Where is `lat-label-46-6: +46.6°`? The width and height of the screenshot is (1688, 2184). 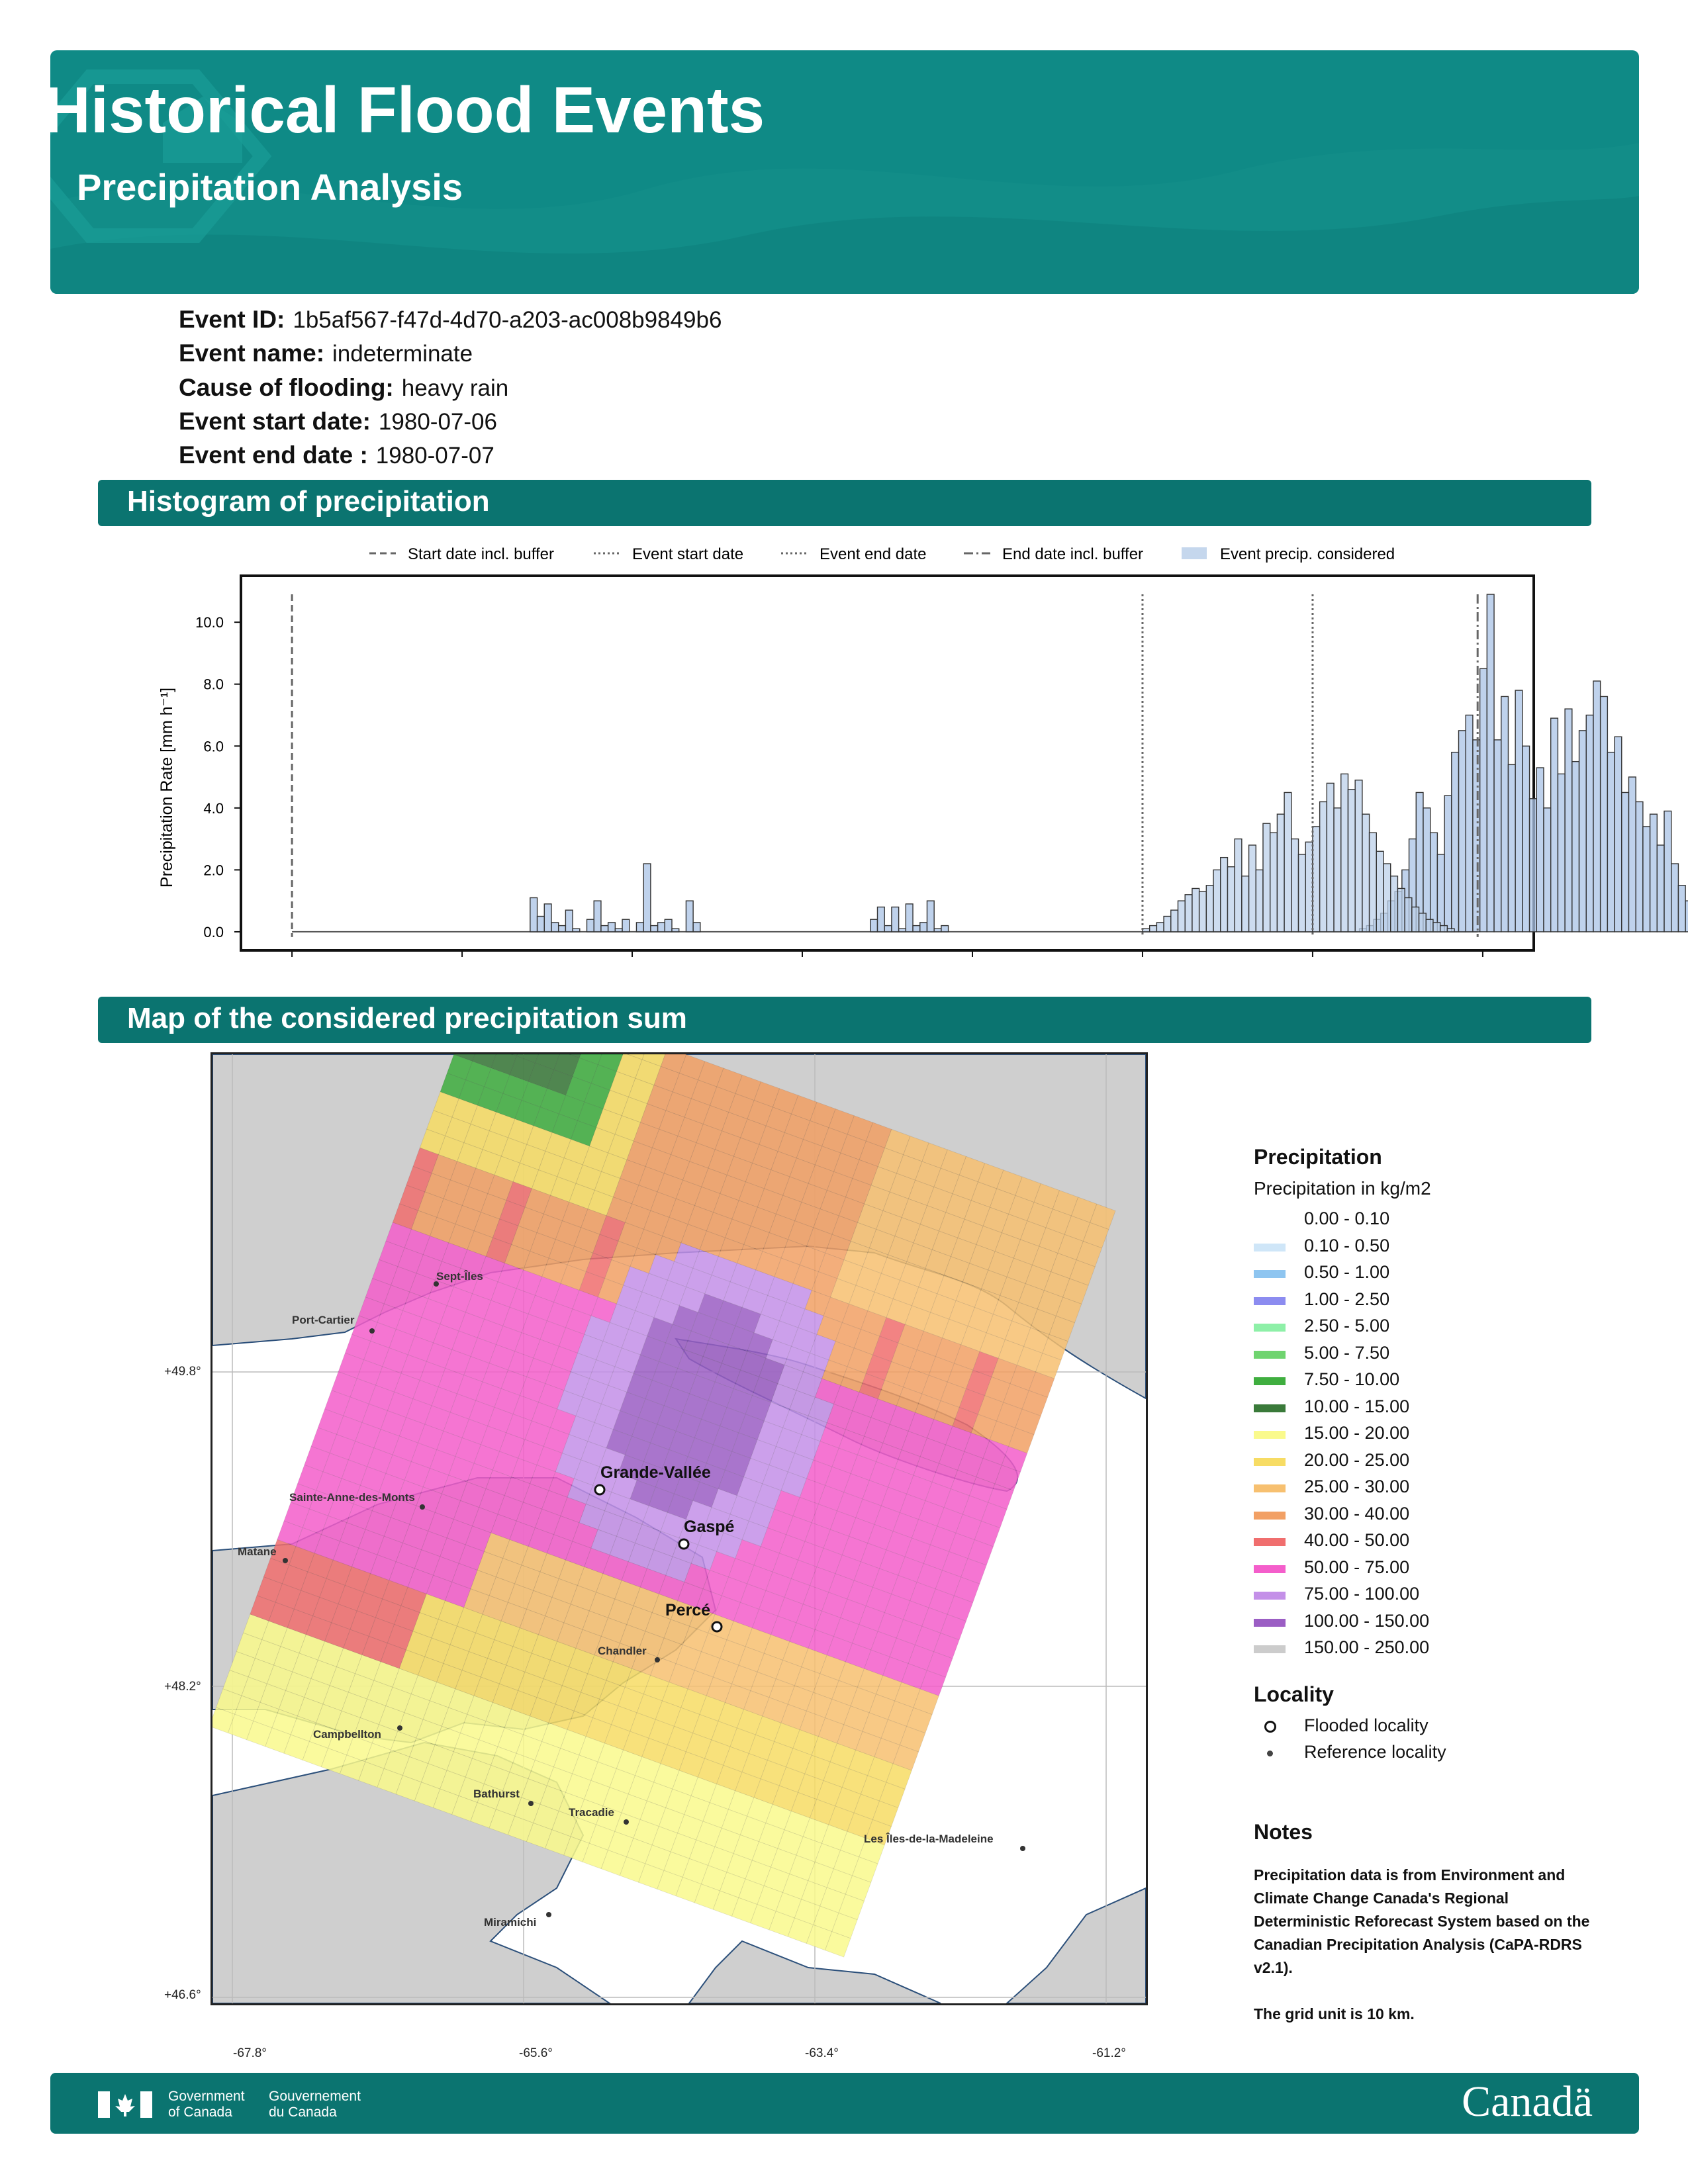 lat-label-46-6: +46.6° is located at coordinates (182, 1995).